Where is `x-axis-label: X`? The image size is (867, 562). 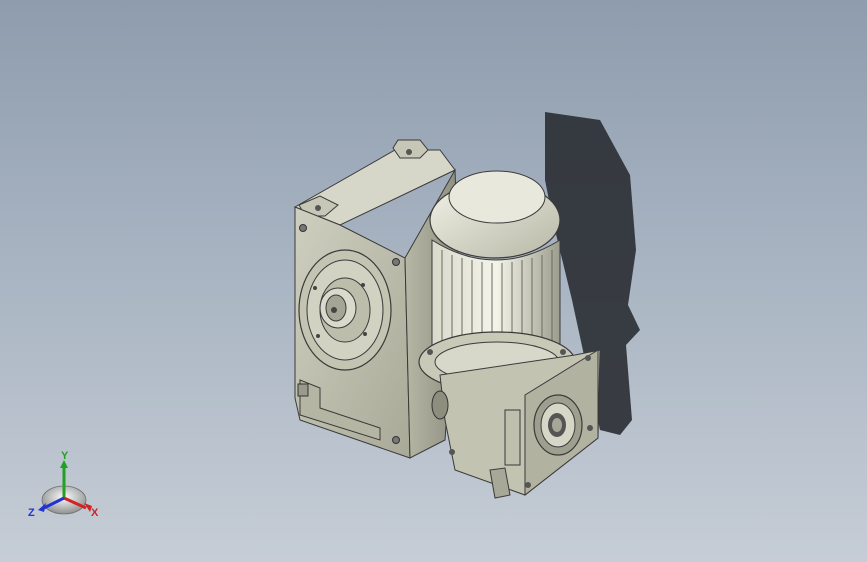 x-axis-label: X is located at coordinates (95, 513).